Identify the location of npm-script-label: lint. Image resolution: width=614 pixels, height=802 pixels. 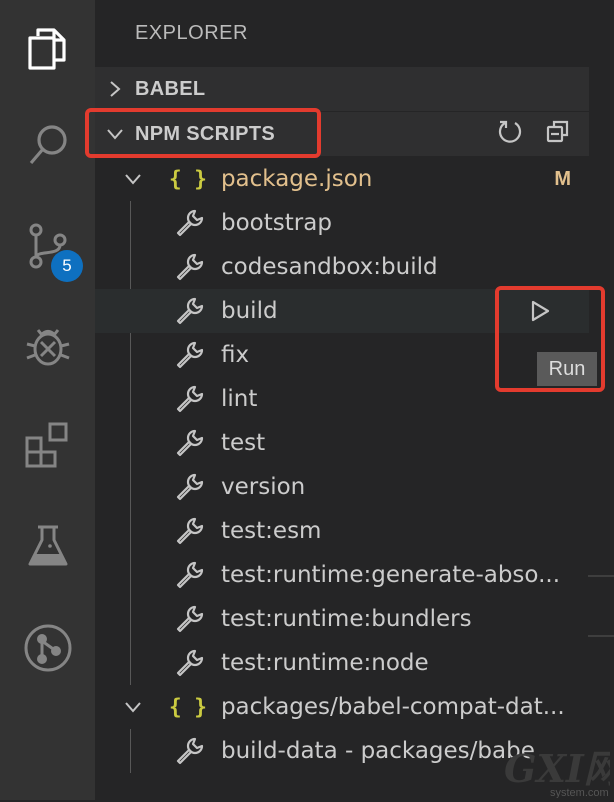
(239, 399).